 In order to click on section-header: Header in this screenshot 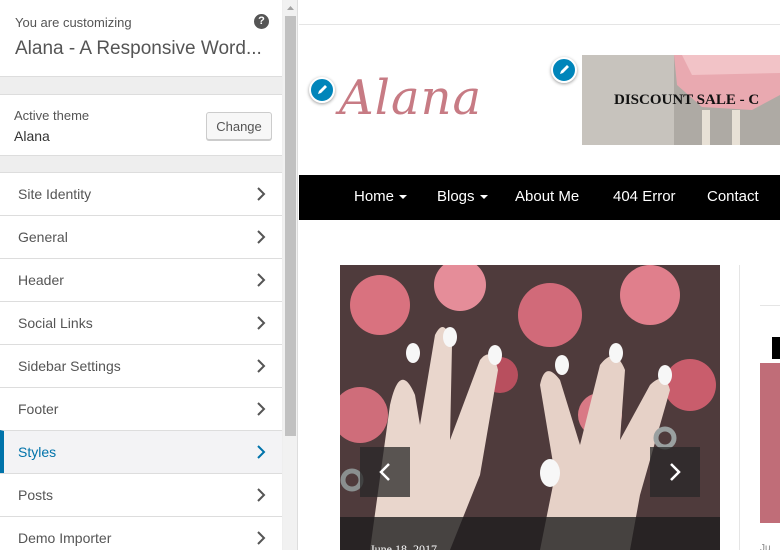, I will do `click(141, 279)`.